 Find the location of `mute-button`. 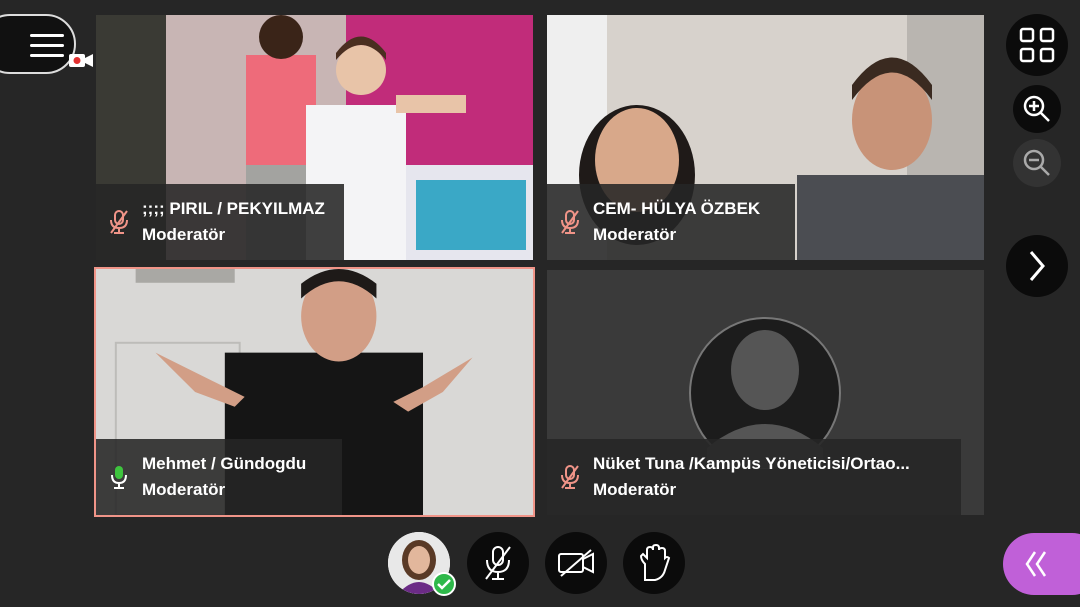

mute-button is located at coordinates (498, 563).